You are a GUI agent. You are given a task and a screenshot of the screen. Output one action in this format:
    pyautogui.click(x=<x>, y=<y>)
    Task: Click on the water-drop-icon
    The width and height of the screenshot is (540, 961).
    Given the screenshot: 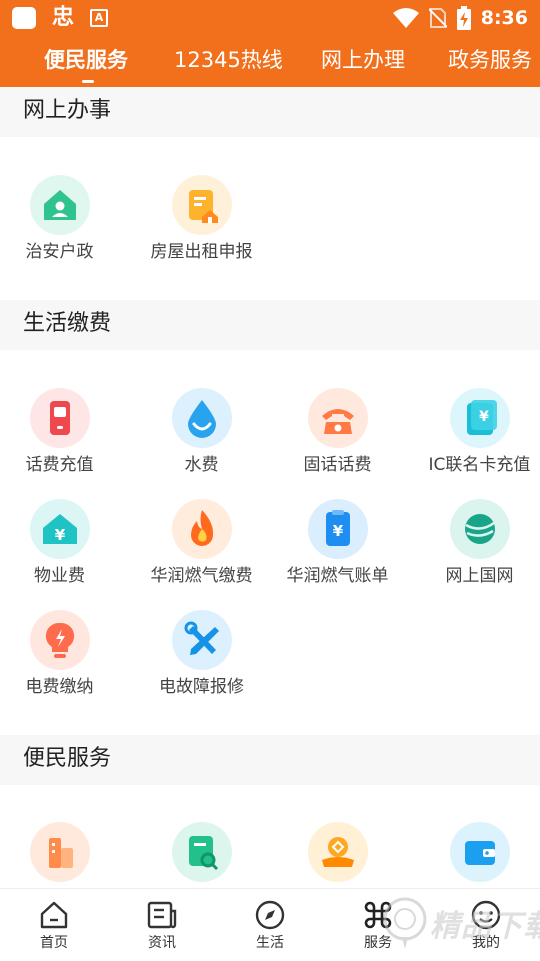 What is the action you would take?
    pyautogui.click(x=202, y=418)
    